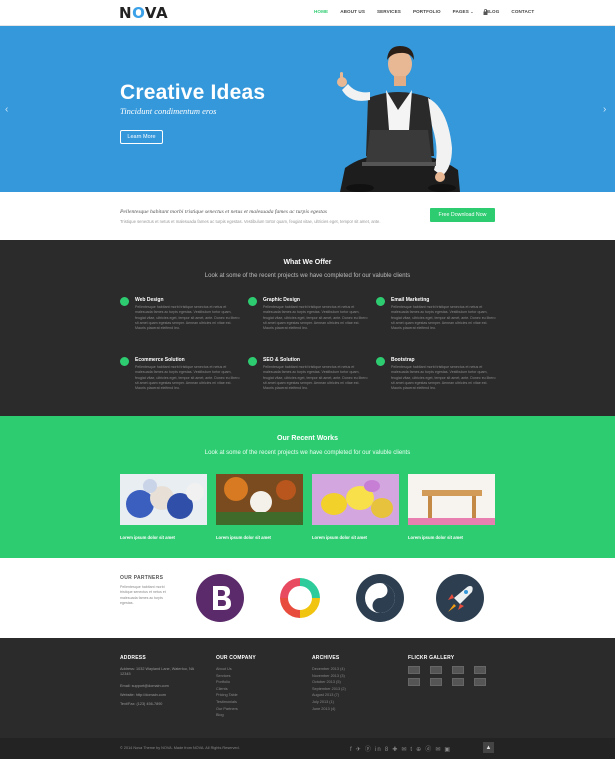 This screenshot has width=615, height=759. I want to click on archive-link: September 2013 (2), so click(329, 689).